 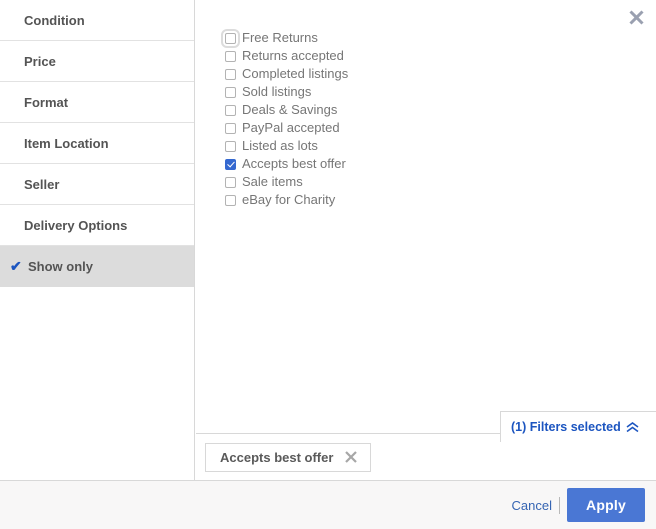 What do you see at coordinates (348, 433) in the screenshot?
I see `content-divider` at bounding box center [348, 433].